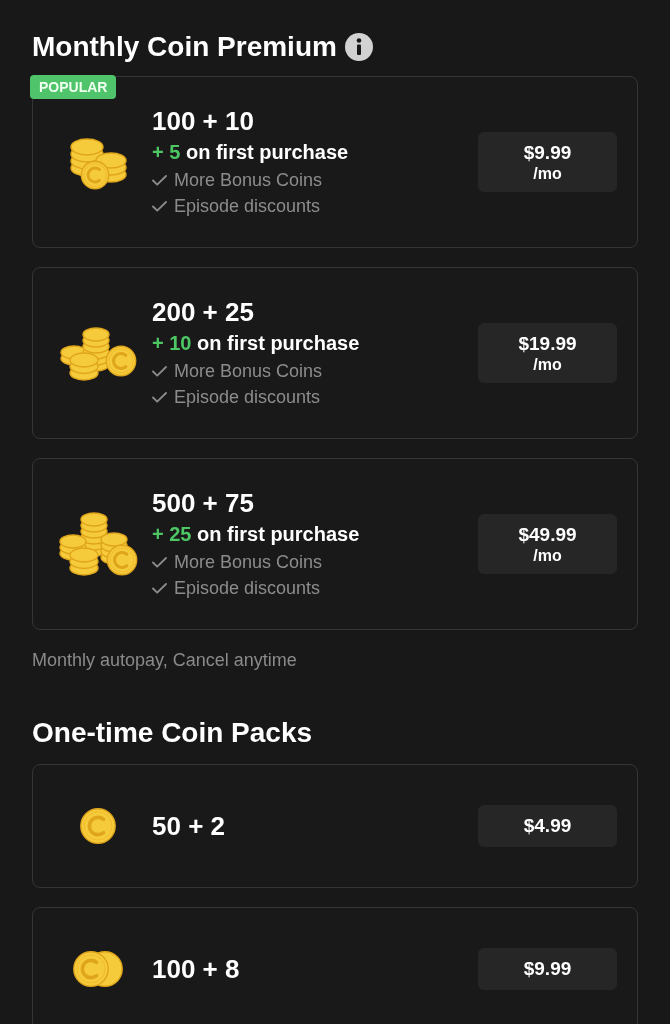 The height and width of the screenshot is (1024, 670). I want to click on info-icon, so click(358, 47).